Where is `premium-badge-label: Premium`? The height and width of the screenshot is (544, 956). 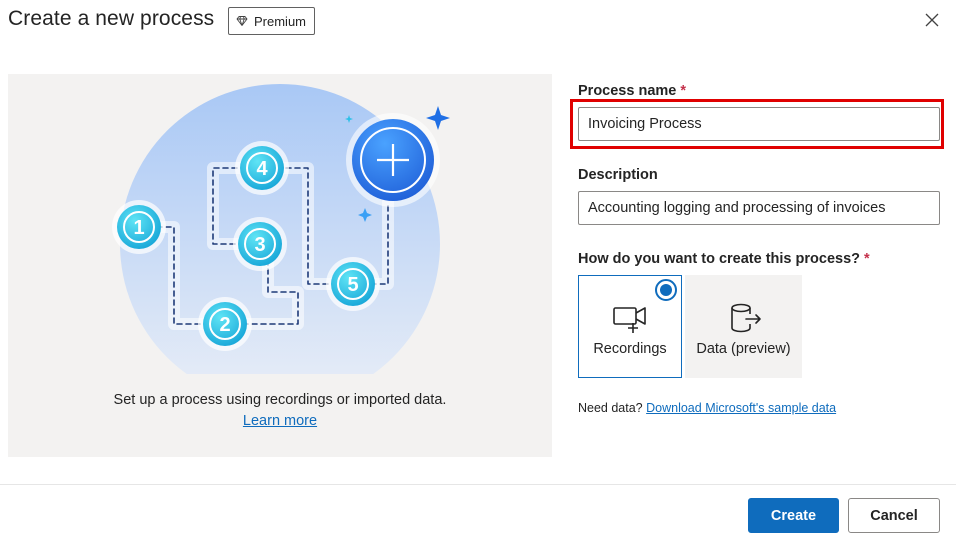
premium-badge-label: Premium is located at coordinates (280, 21).